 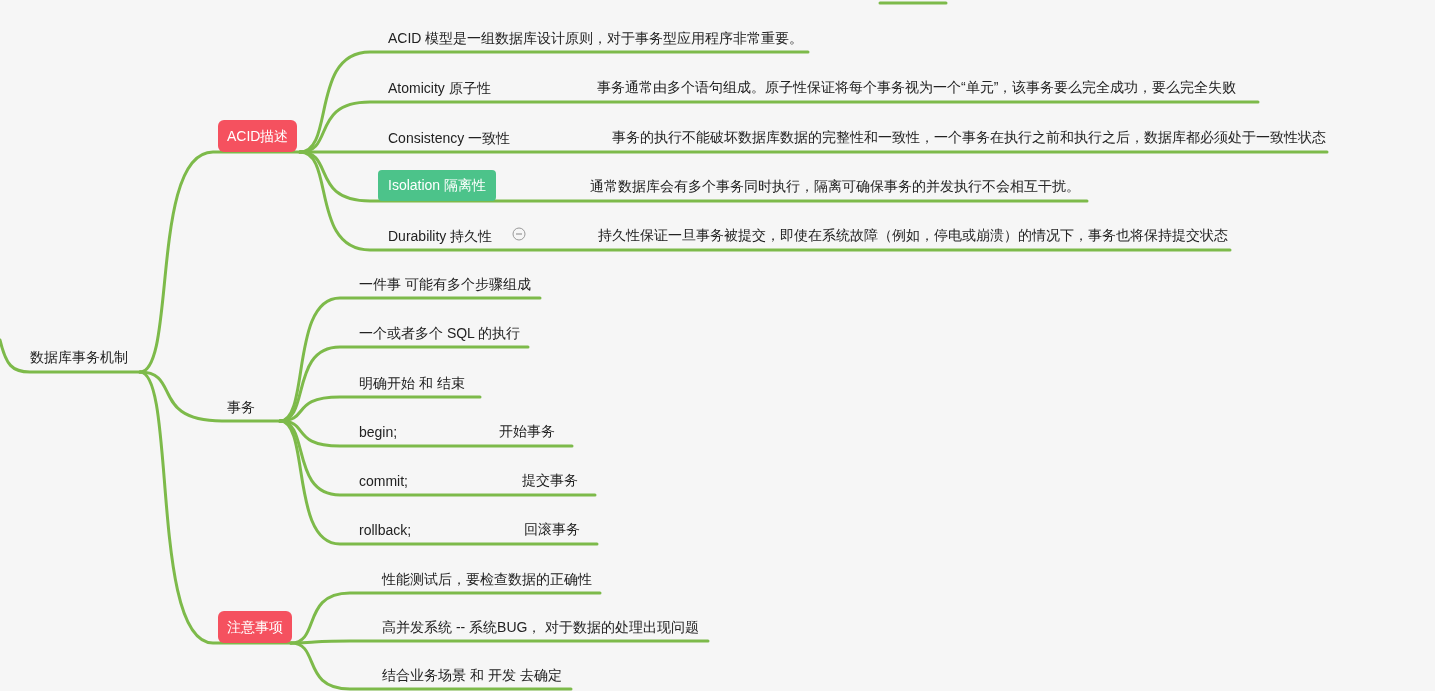 I want to click on subtopic: Durability 持久性, so click(x=440, y=236).